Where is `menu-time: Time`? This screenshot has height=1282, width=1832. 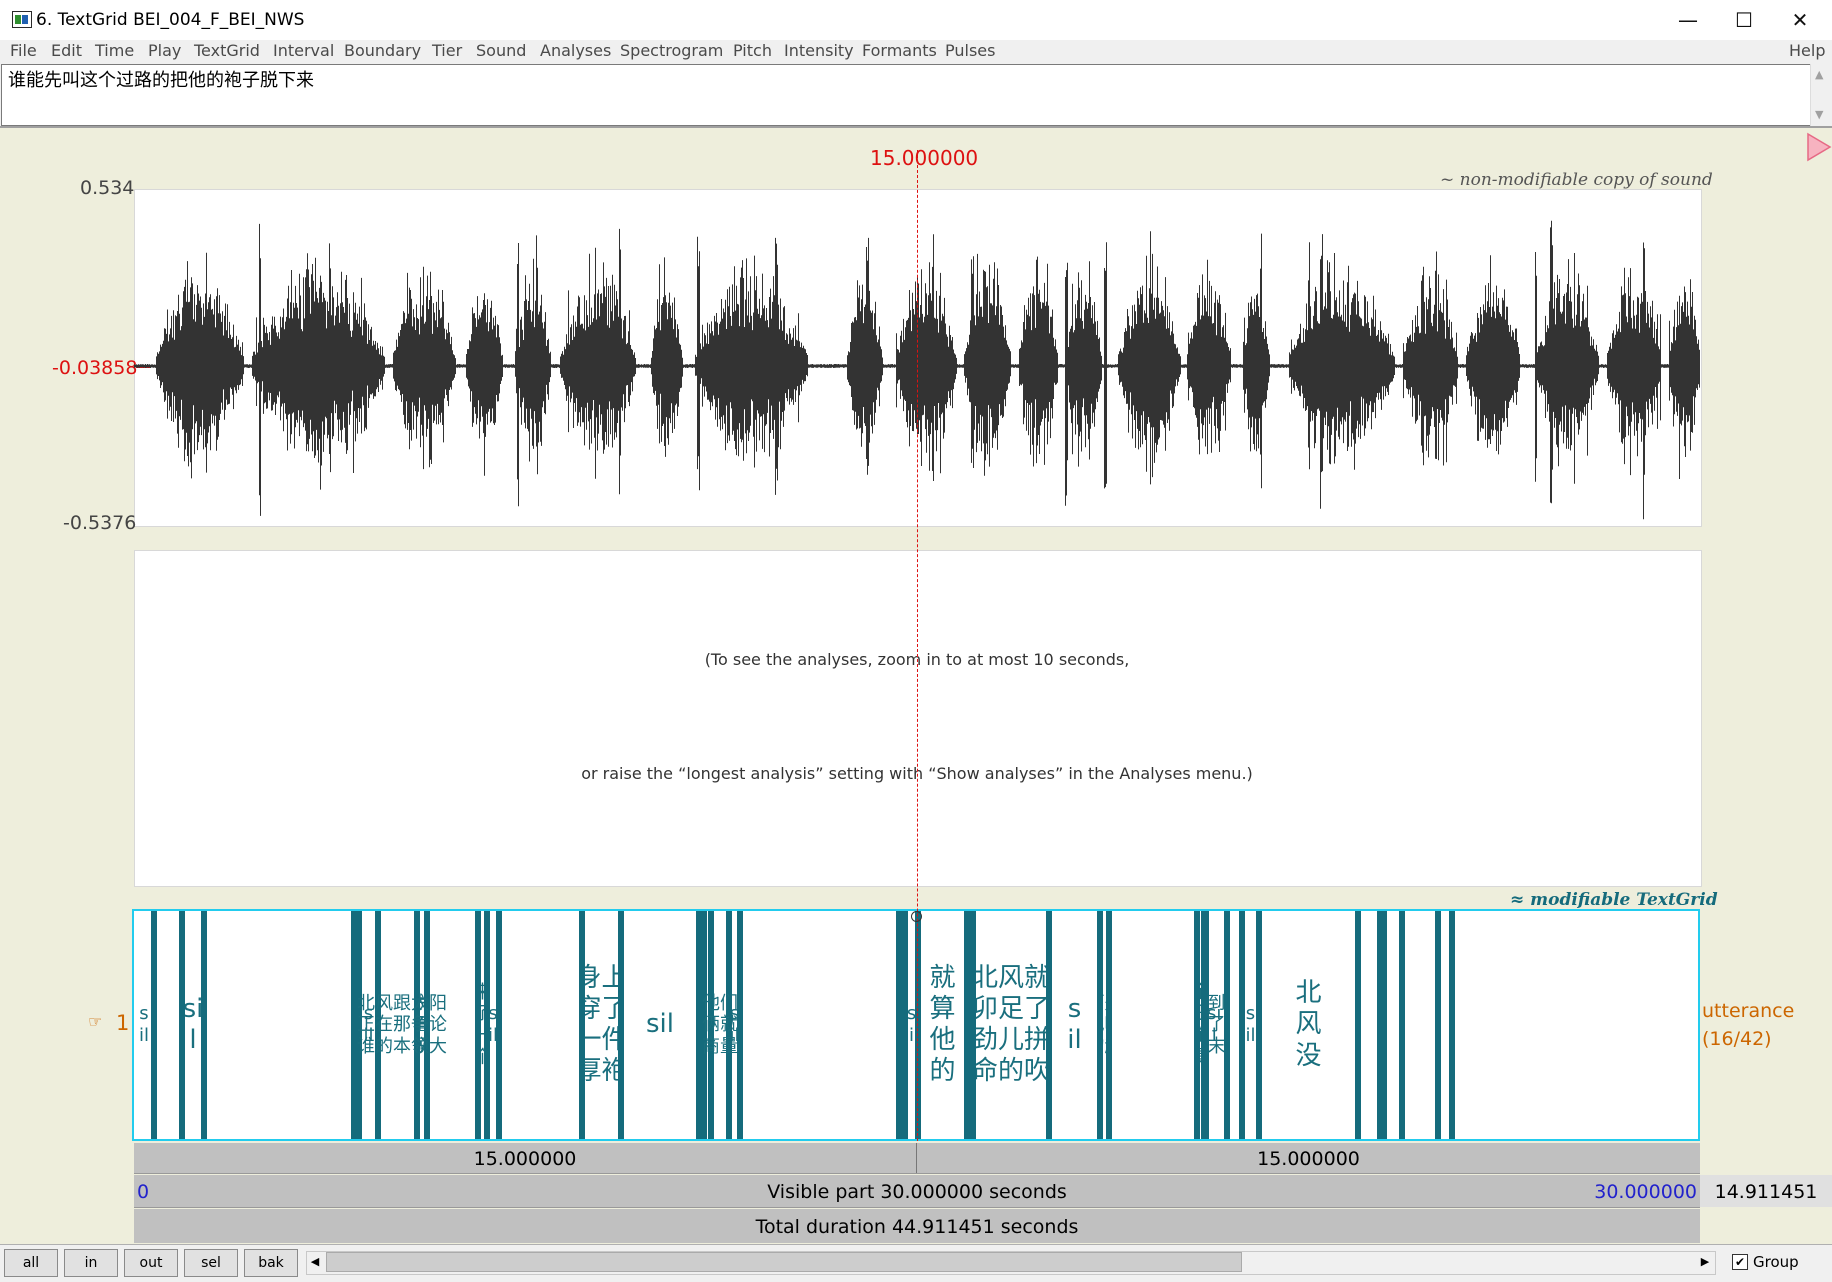
menu-time: Time is located at coordinates (114, 50).